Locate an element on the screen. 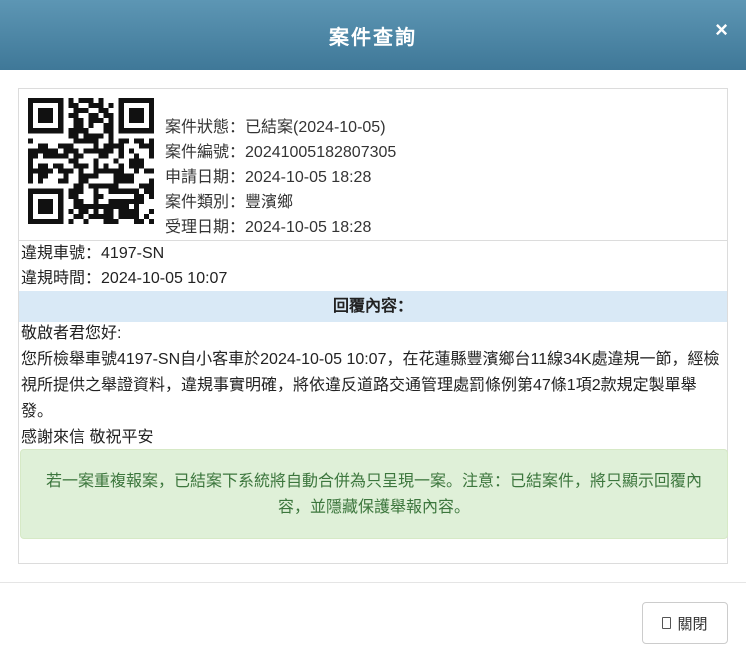 The image size is (746, 661). footer-divider is located at coordinates (373, 582).